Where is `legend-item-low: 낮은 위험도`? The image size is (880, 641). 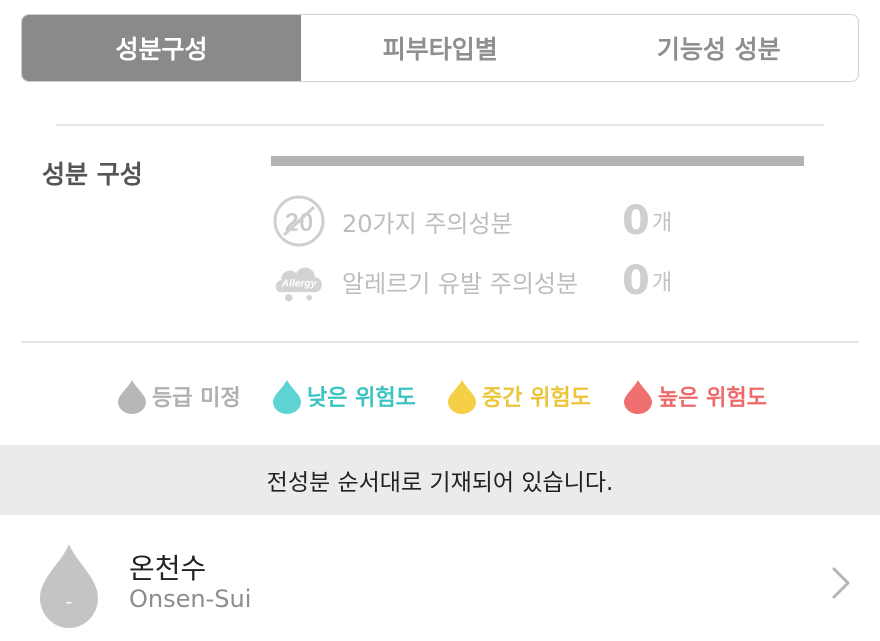
legend-item-low: 낮은 위험도 is located at coordinates (343, 396).